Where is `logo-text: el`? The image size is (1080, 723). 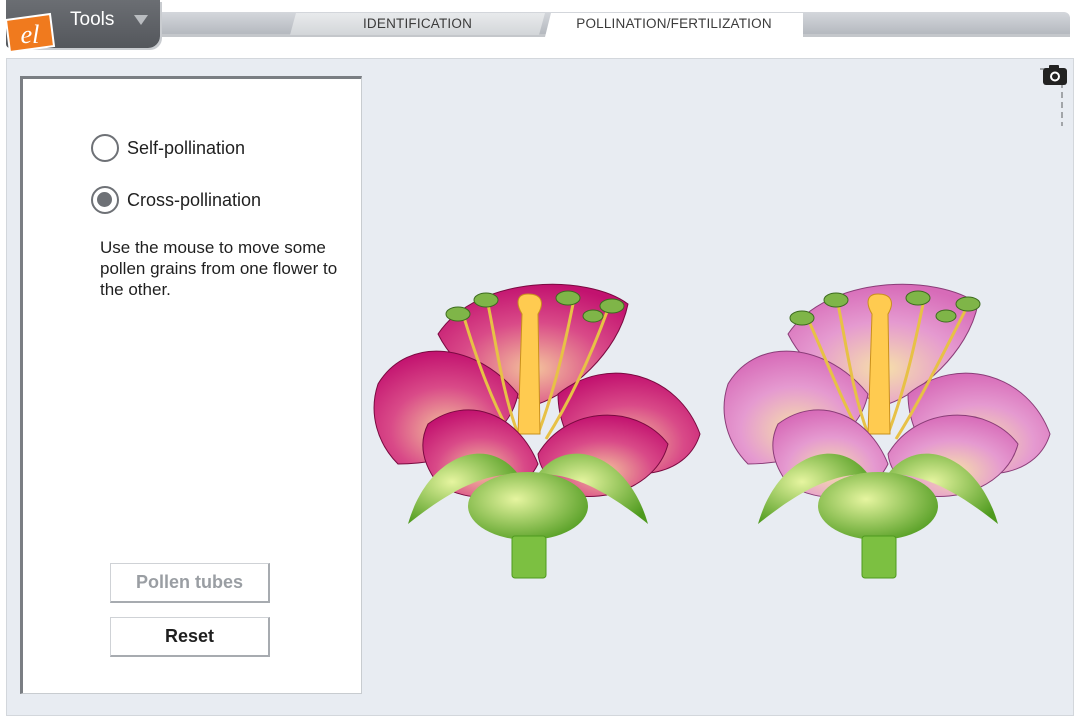 logo-text: el is located at coordinates (30, 34).